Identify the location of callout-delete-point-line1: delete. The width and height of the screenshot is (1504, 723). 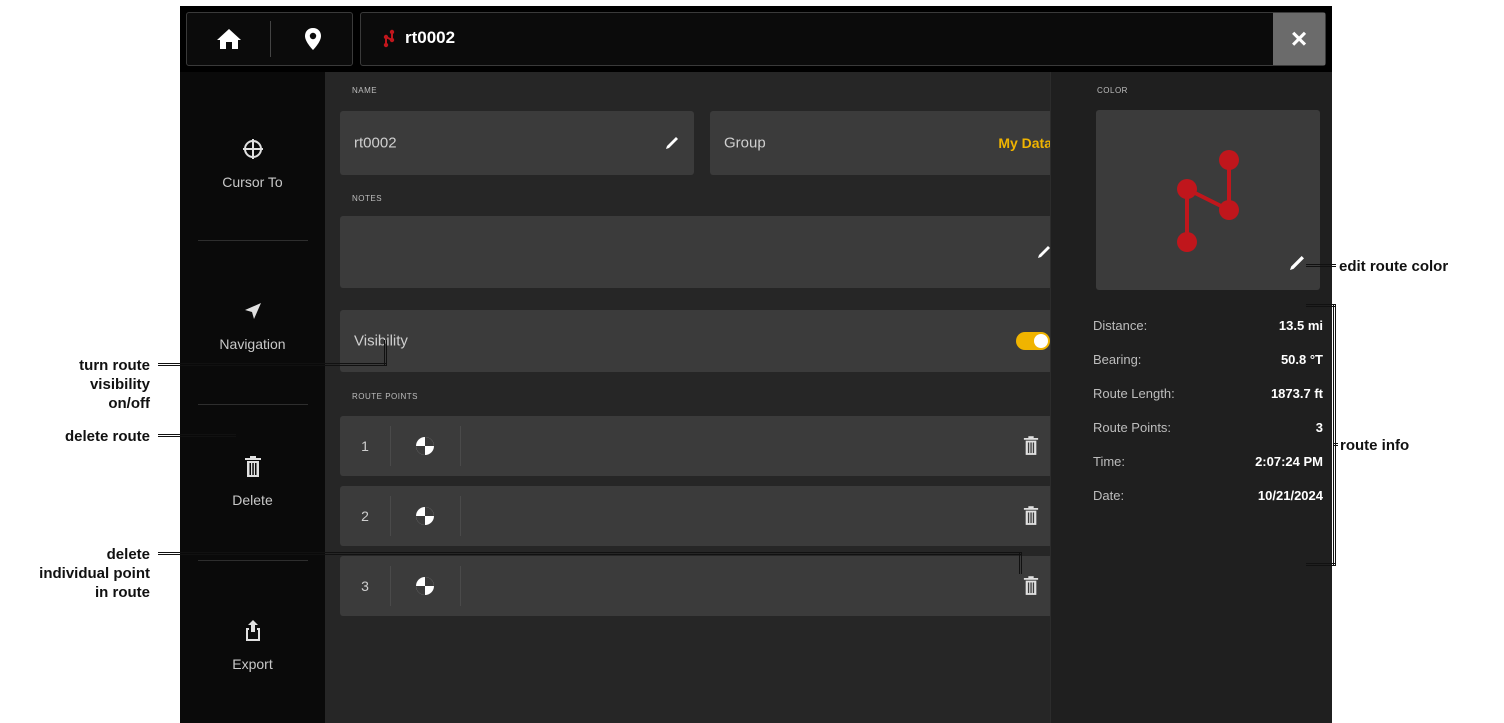
(128, 554).